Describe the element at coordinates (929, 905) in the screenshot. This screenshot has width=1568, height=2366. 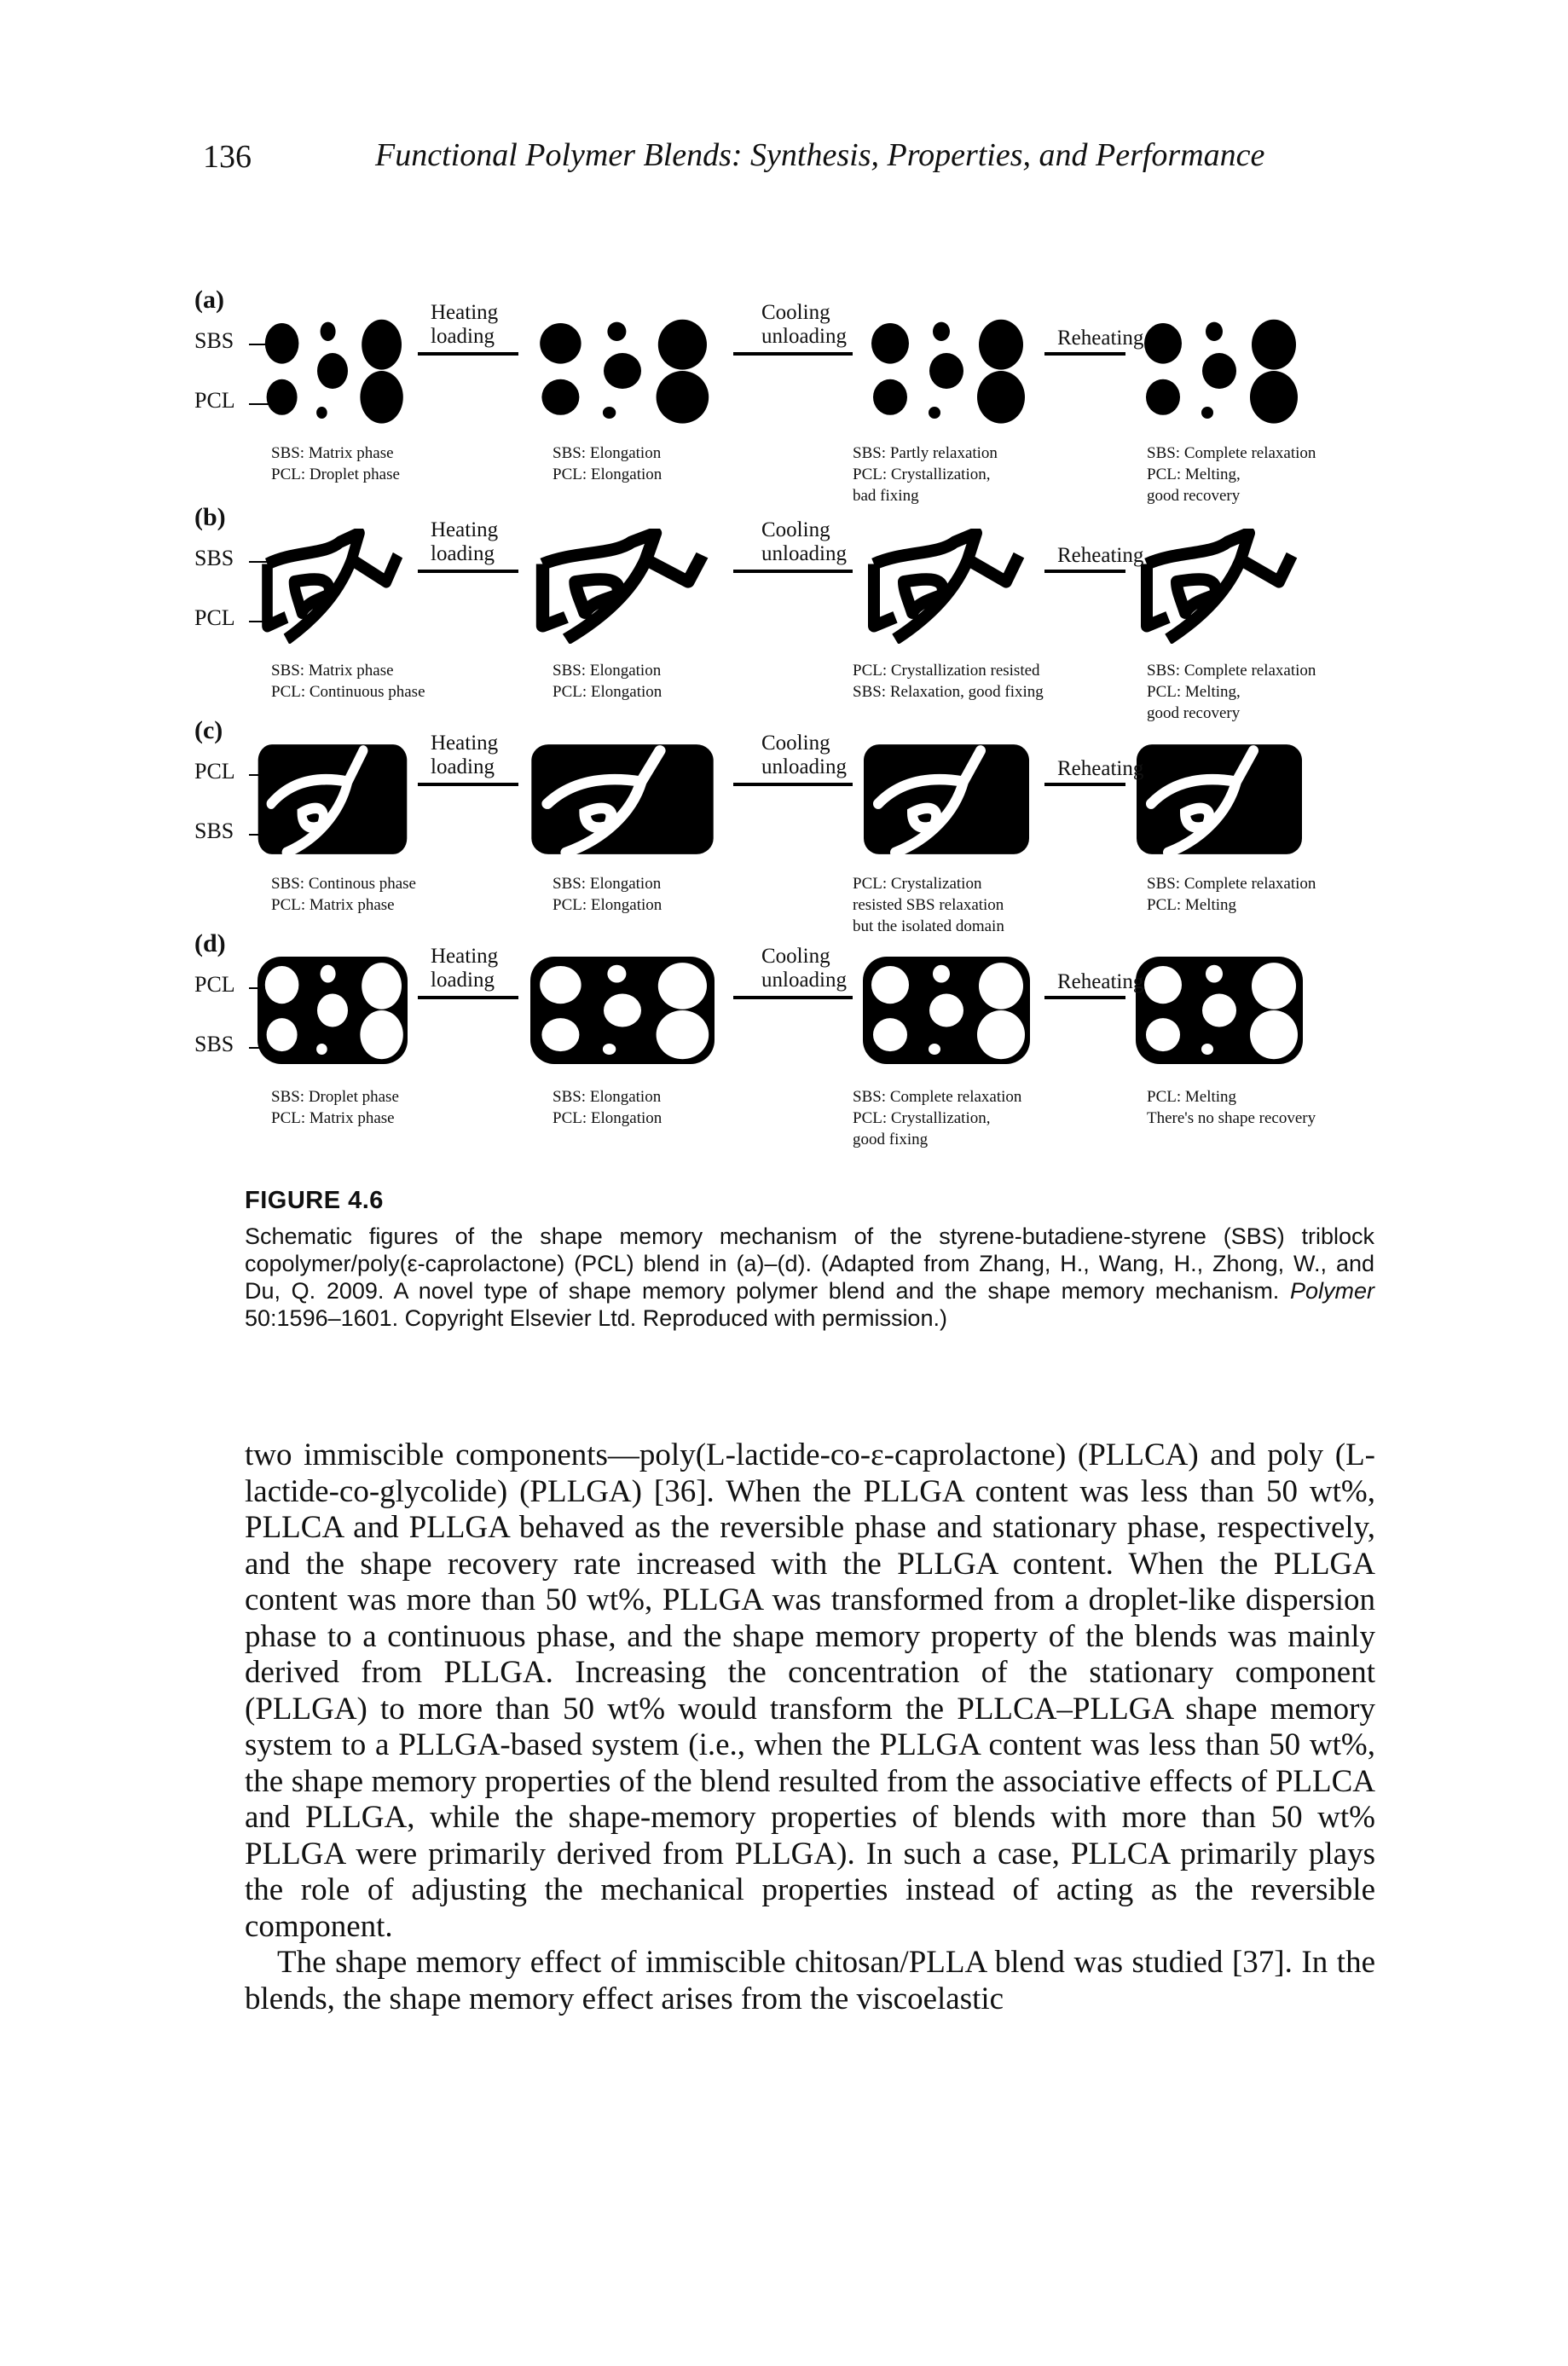
I see `stage-caption: resisted SBS relaxation` at that location.